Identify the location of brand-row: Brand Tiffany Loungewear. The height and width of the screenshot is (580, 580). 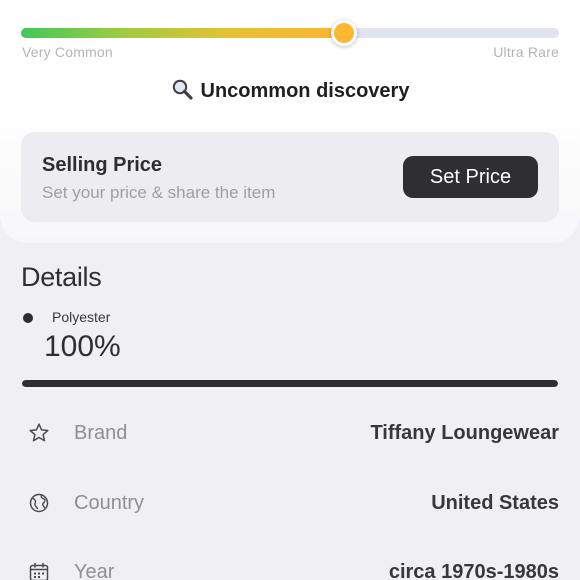
(290, 434).